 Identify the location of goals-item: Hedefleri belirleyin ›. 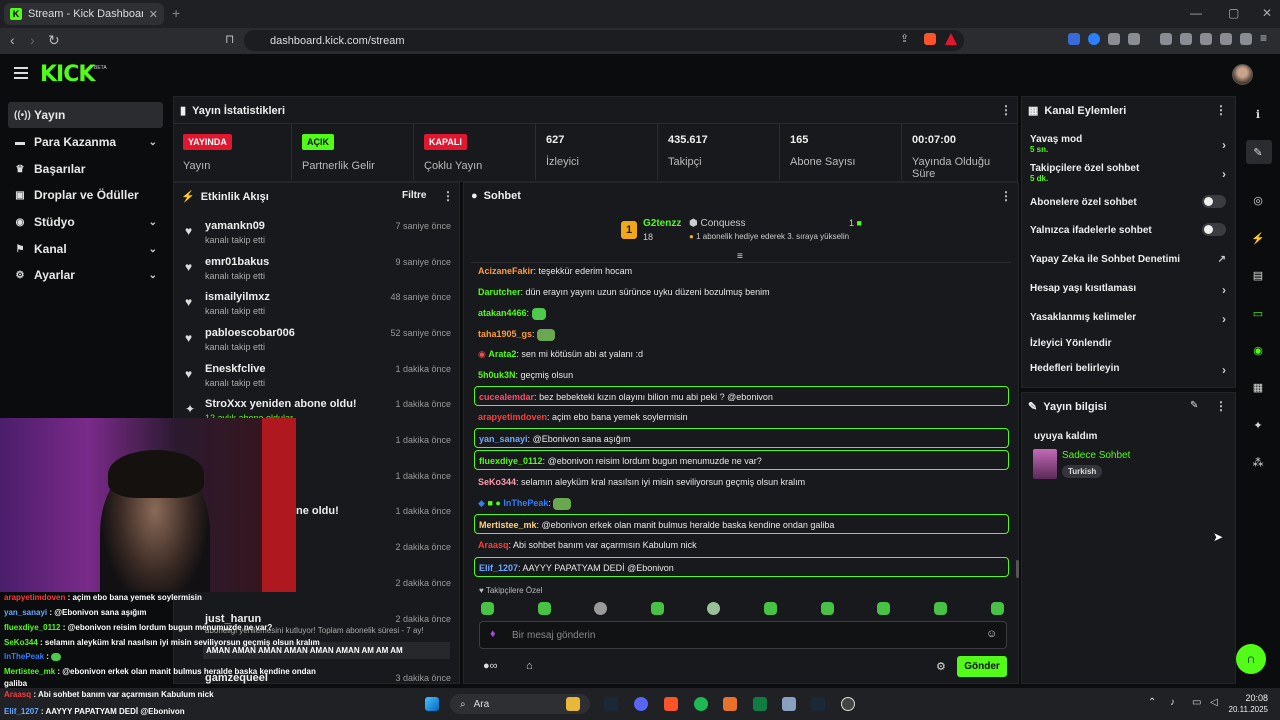
(1128, 370).